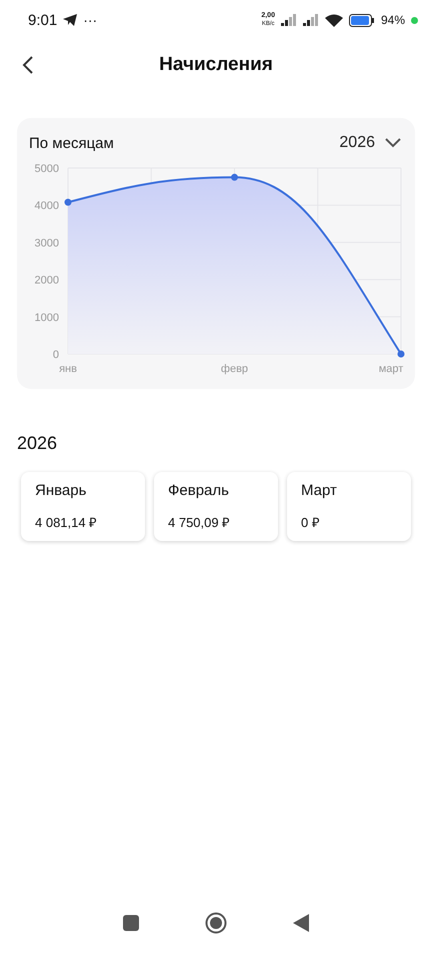 The height and width of the screenshot is (960, 432). I want to click on x-tick-label: март, so click(391, 369).